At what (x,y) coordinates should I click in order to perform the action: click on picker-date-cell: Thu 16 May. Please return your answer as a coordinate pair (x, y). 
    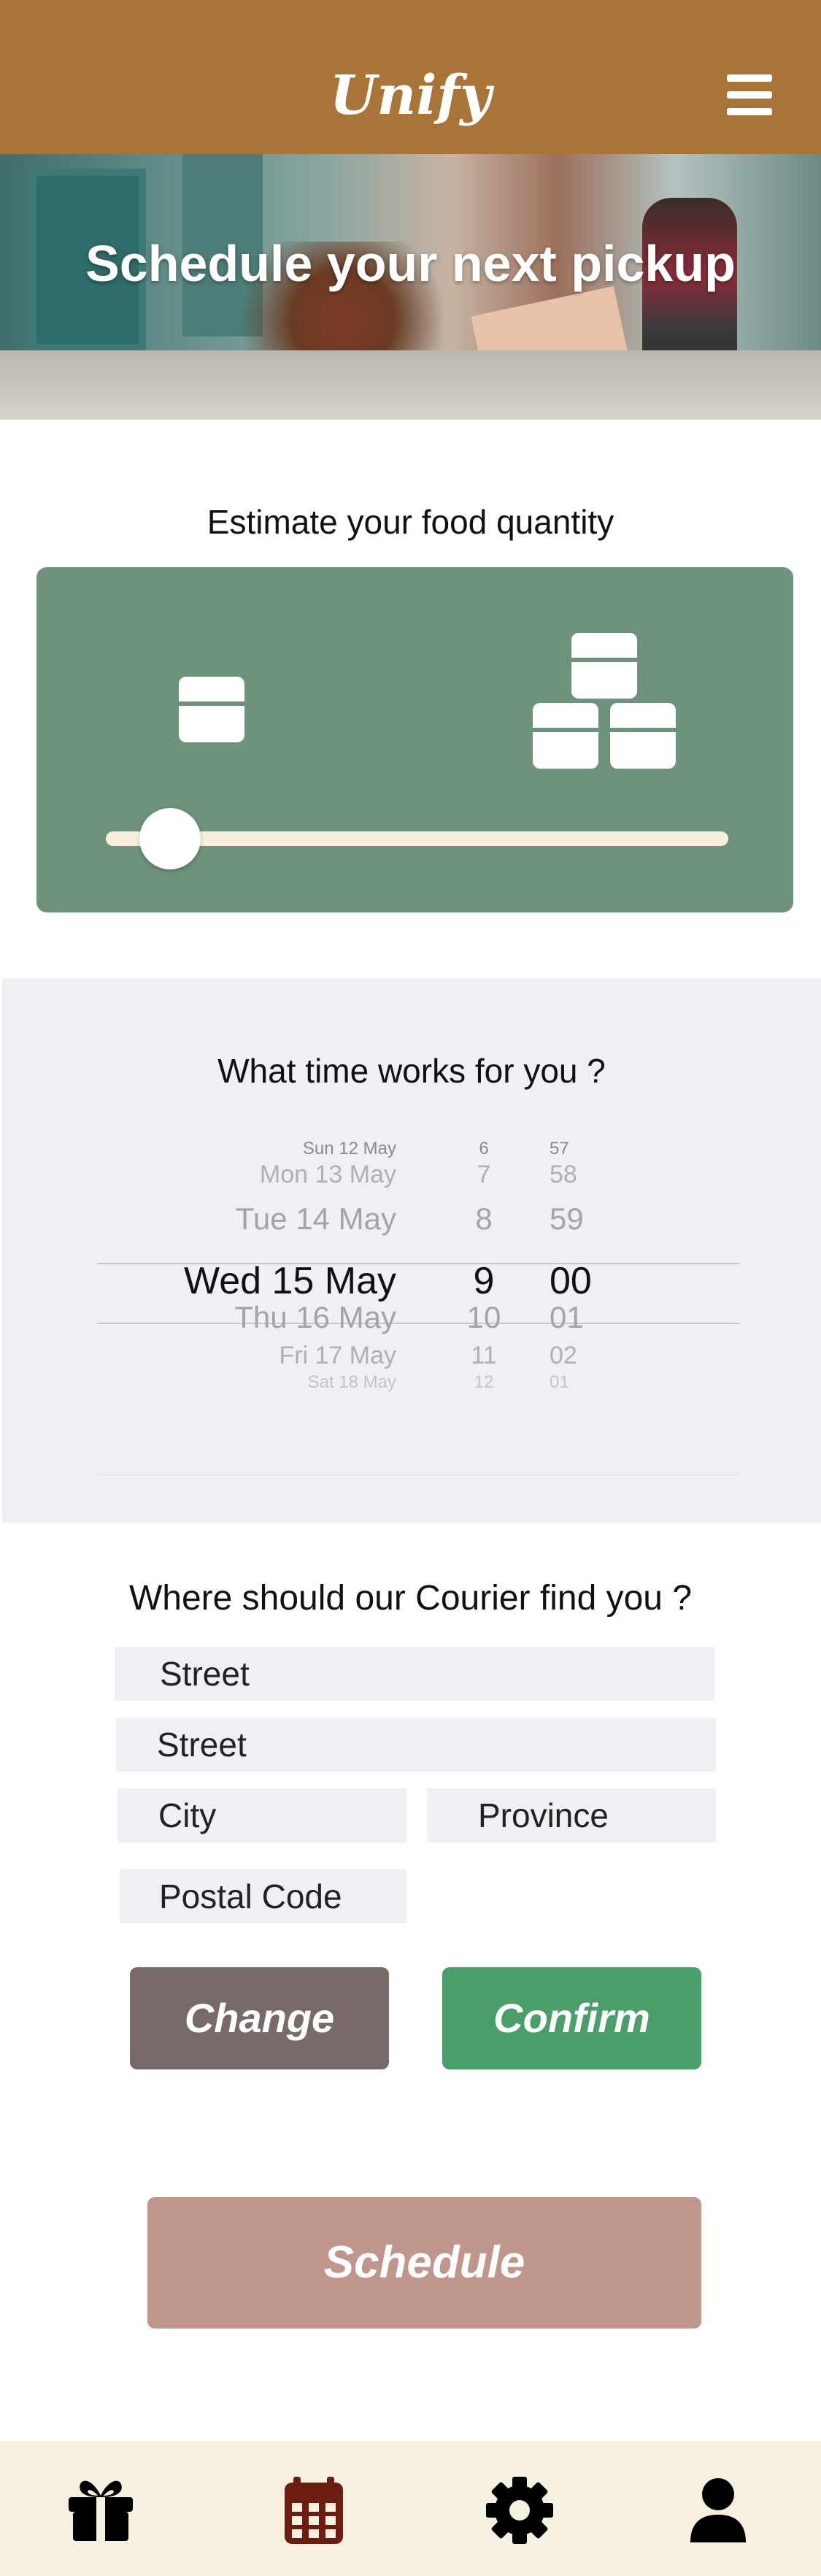
    Looking at the image, I should click on (315, 1317).